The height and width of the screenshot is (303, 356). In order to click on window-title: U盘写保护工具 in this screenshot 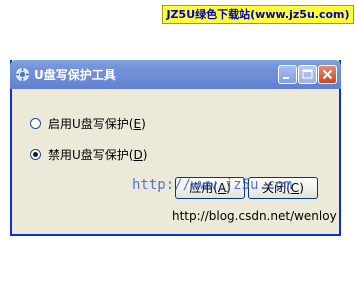, I will do `click(75, 75)`.